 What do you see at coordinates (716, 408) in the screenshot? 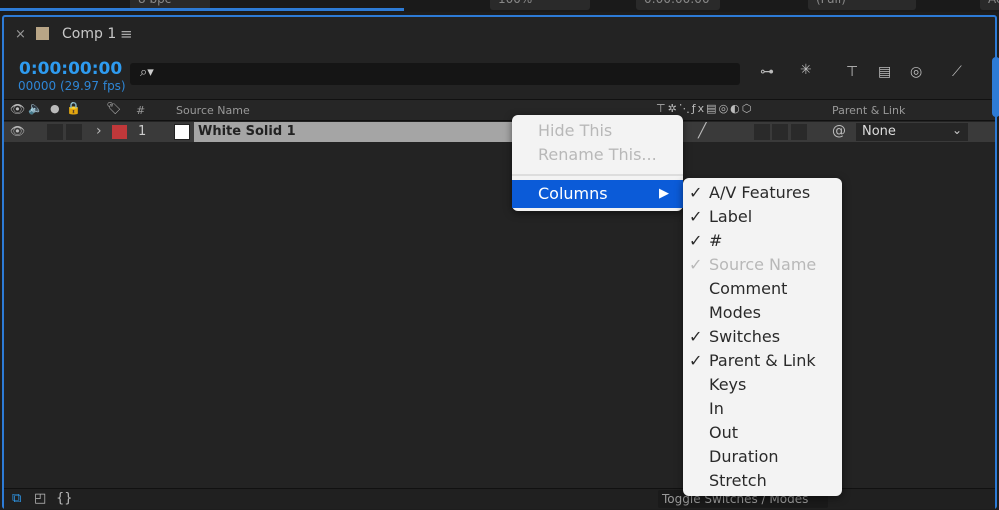
I see `submenu-item-label: In` at bounding box center [716, 408].